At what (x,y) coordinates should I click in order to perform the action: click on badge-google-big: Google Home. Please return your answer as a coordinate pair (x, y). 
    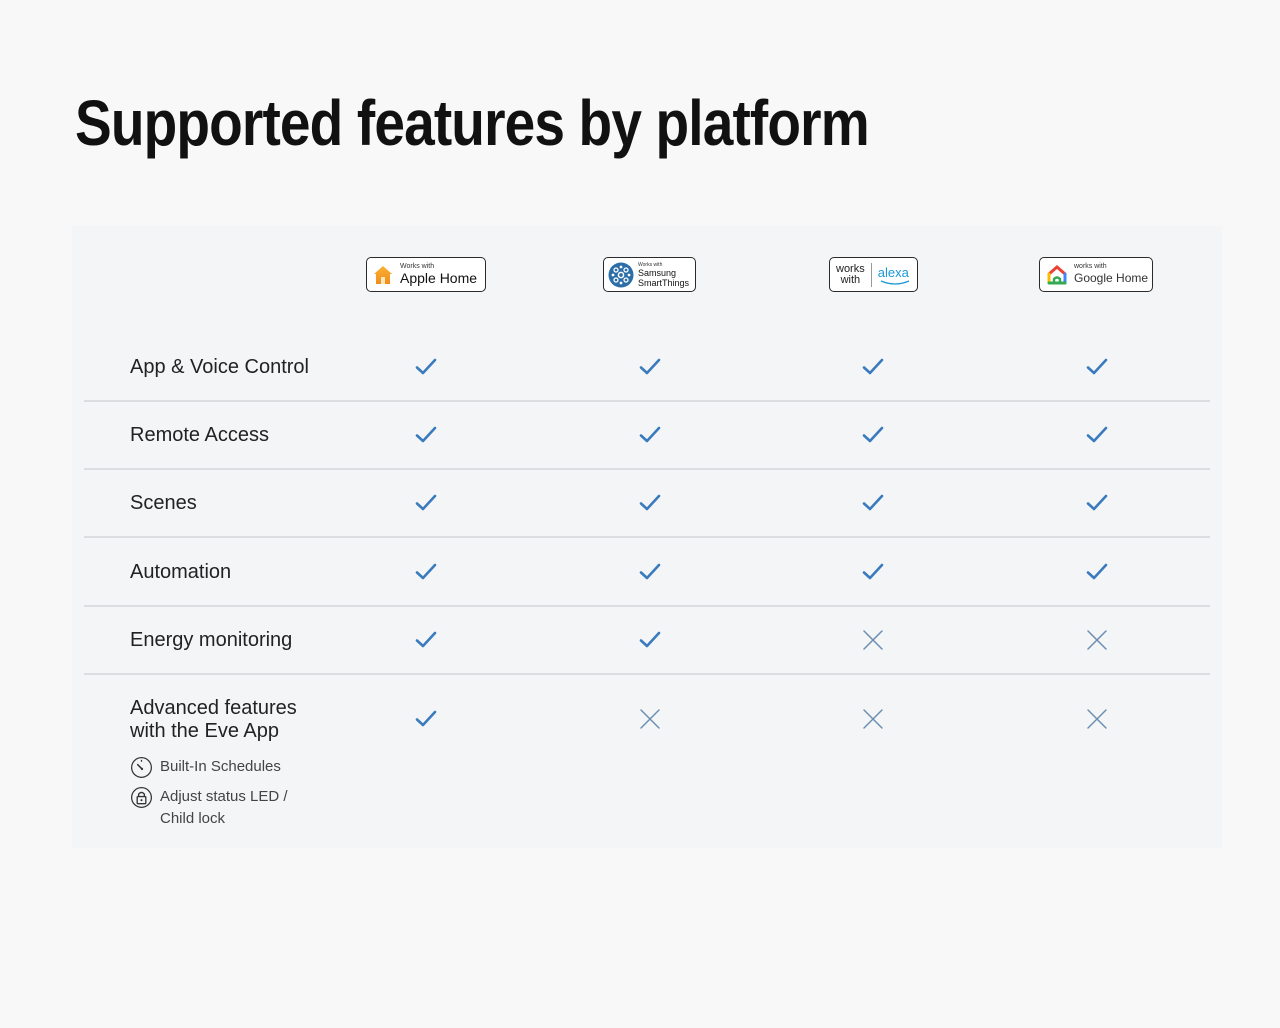
    Looking at the image, I should click on (1111, 278).